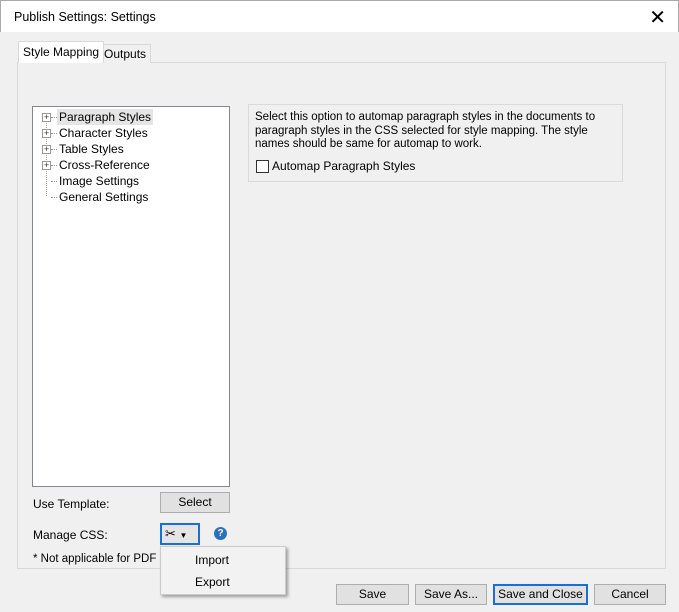 The image size is (679, 612). I want to click on save-and-close-button: Save and Close, so click(540, 594).